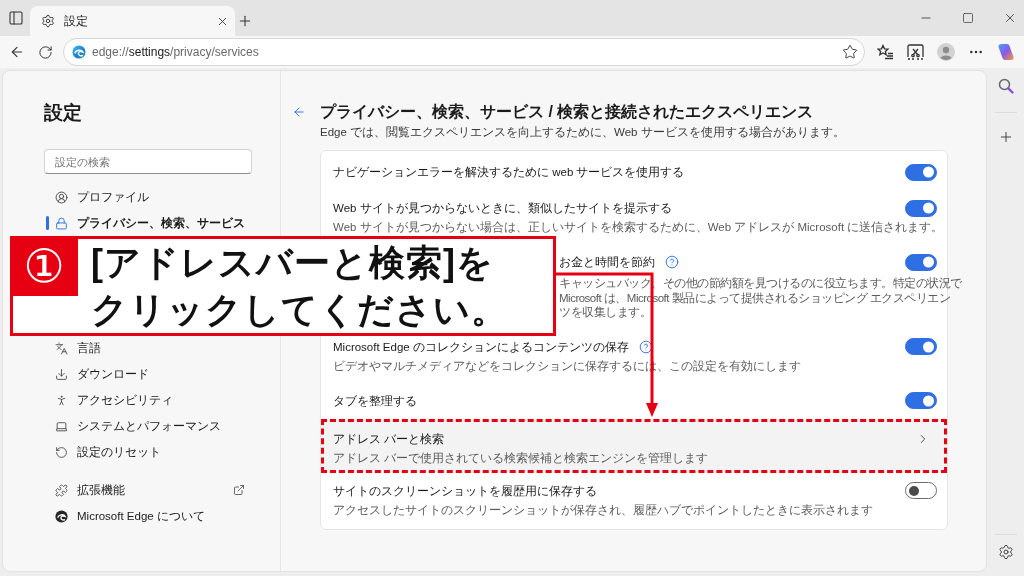 The width and height of the screenshot is (1024, 576). What do you see at coordinates (63, 113) in the screenshot?
I see `sidebar-title: 設定` at bounding box center [63, 113].